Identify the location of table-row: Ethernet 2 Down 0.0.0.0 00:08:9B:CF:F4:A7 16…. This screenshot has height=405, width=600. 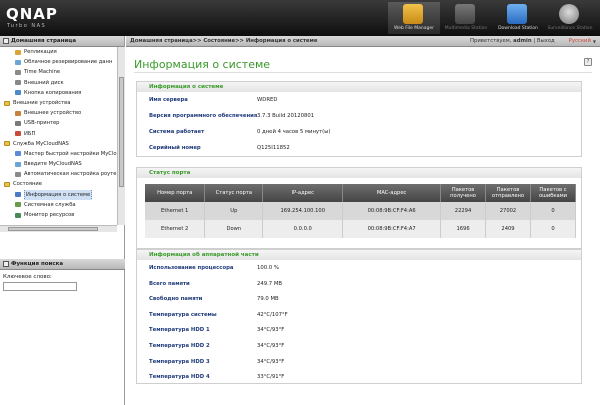
(361, 229).